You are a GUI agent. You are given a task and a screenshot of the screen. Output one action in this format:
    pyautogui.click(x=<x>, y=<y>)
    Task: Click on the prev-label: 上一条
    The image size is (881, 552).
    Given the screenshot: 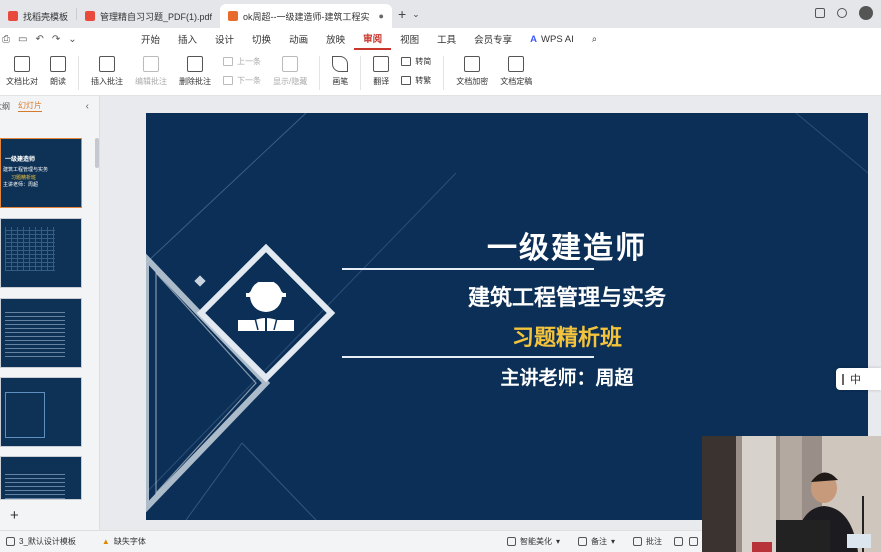 What is the action you would take?
    pyautogui.click(x=249, y=61)
    